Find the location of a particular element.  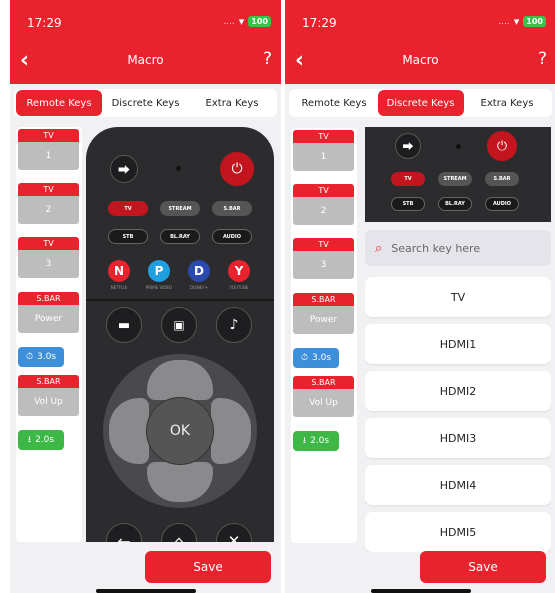

app-label: DISNEY+ is located at coordinates (199, 287).